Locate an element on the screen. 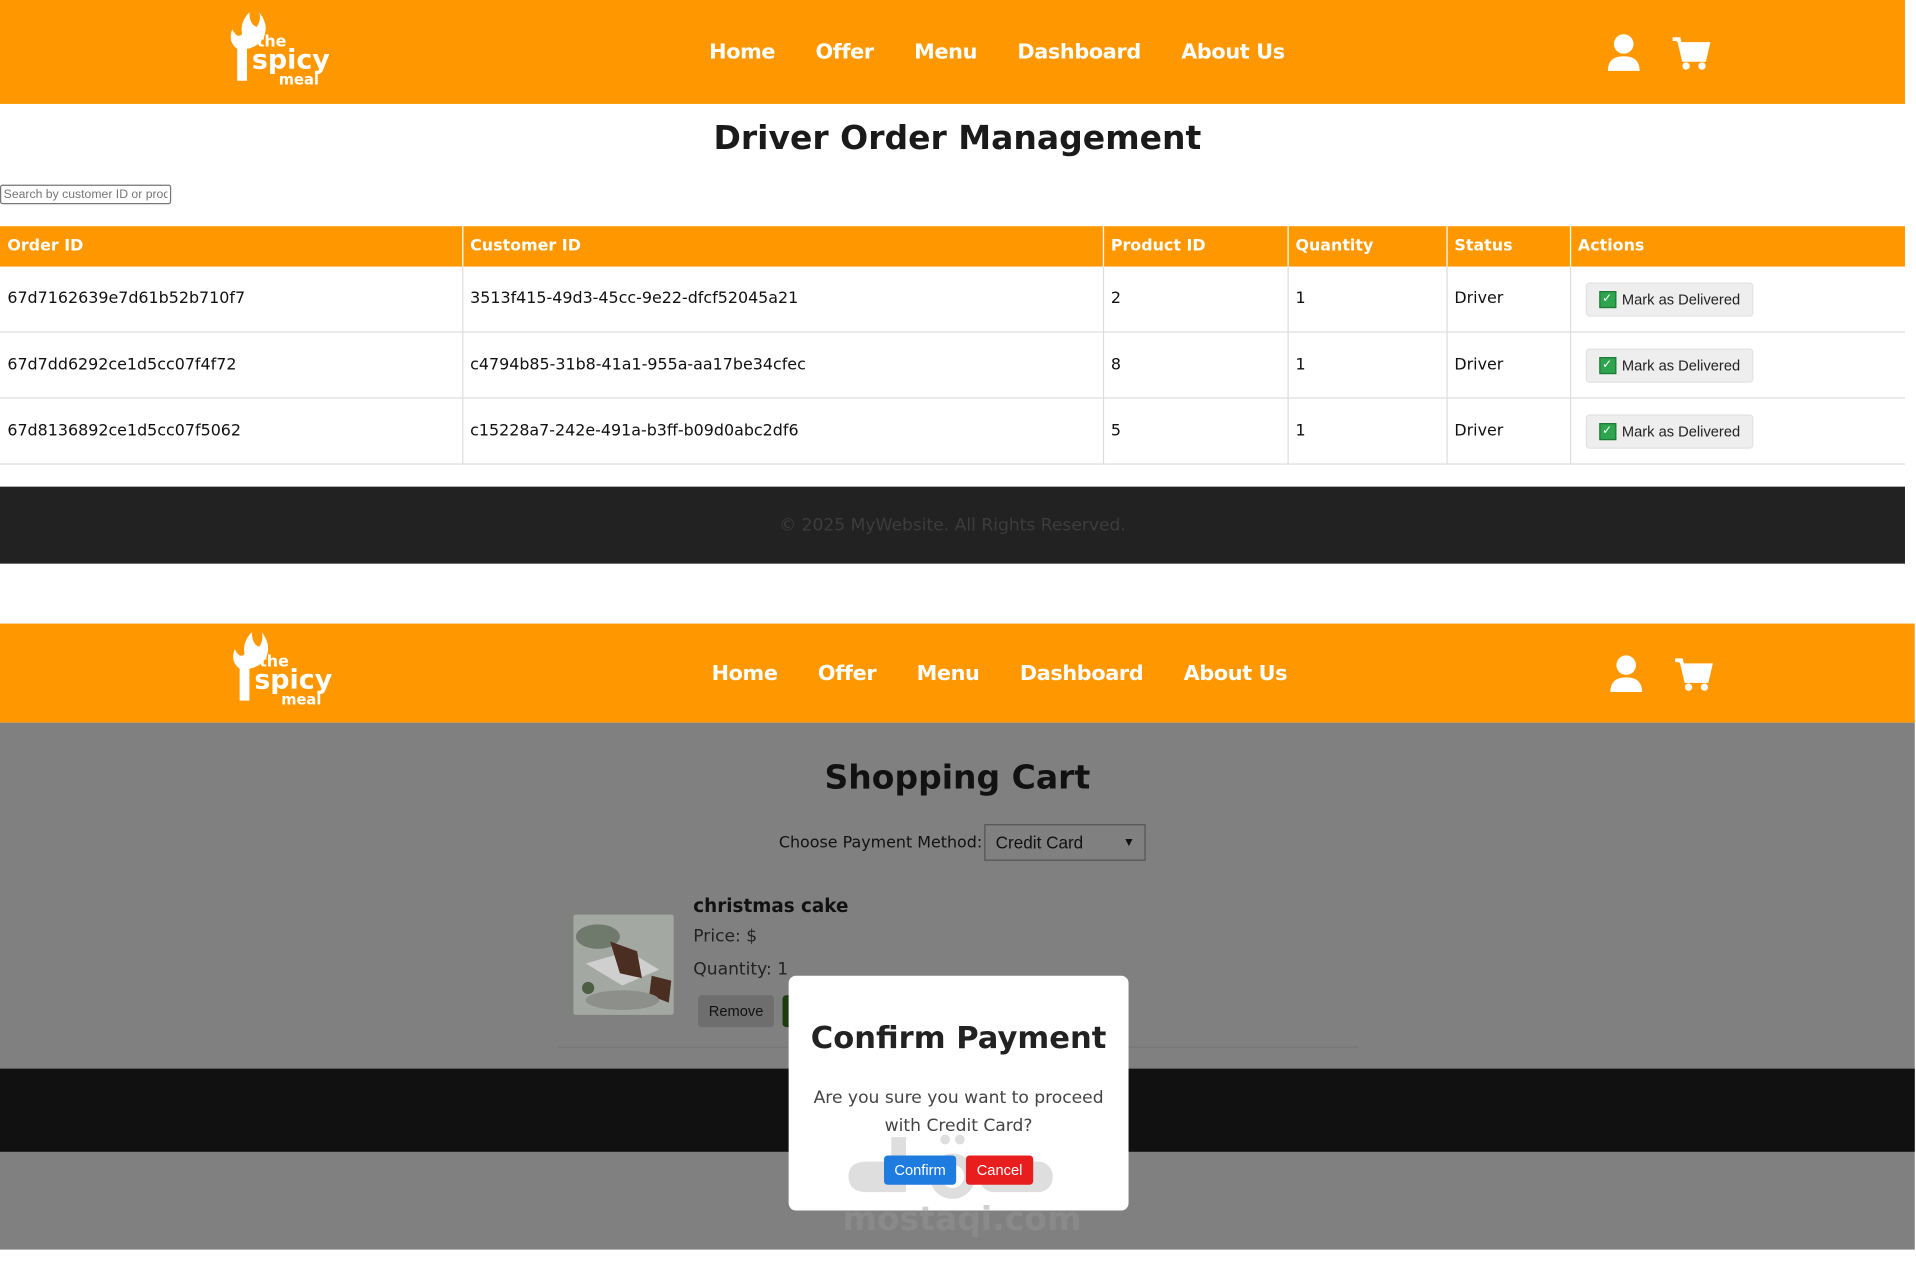  payment-method-select: Credit Card ▼ is located at coordinates (1065, 842).